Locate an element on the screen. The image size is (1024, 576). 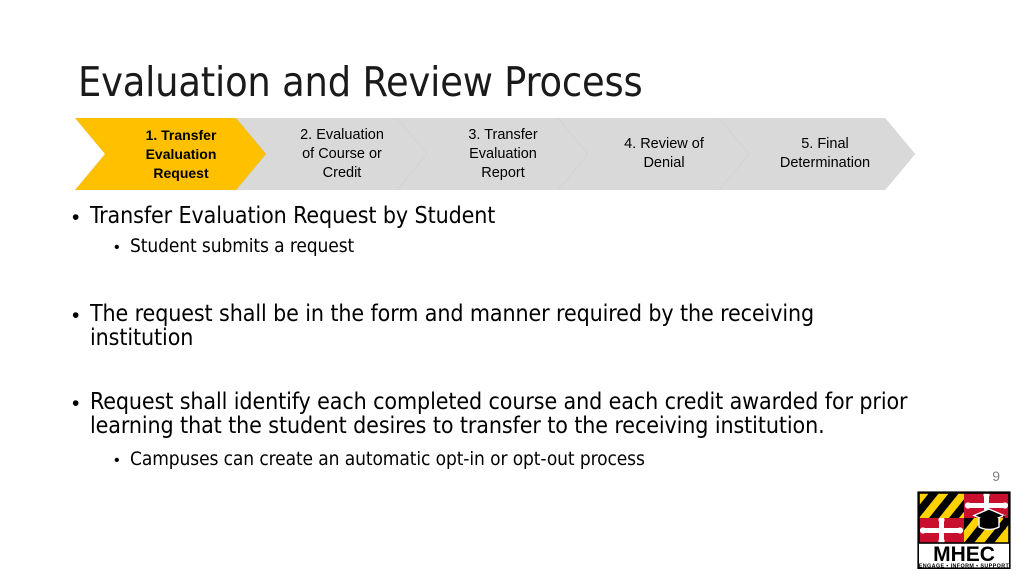
sub-bullet-item: • Student submits a request is located at coordinates (543, 247).